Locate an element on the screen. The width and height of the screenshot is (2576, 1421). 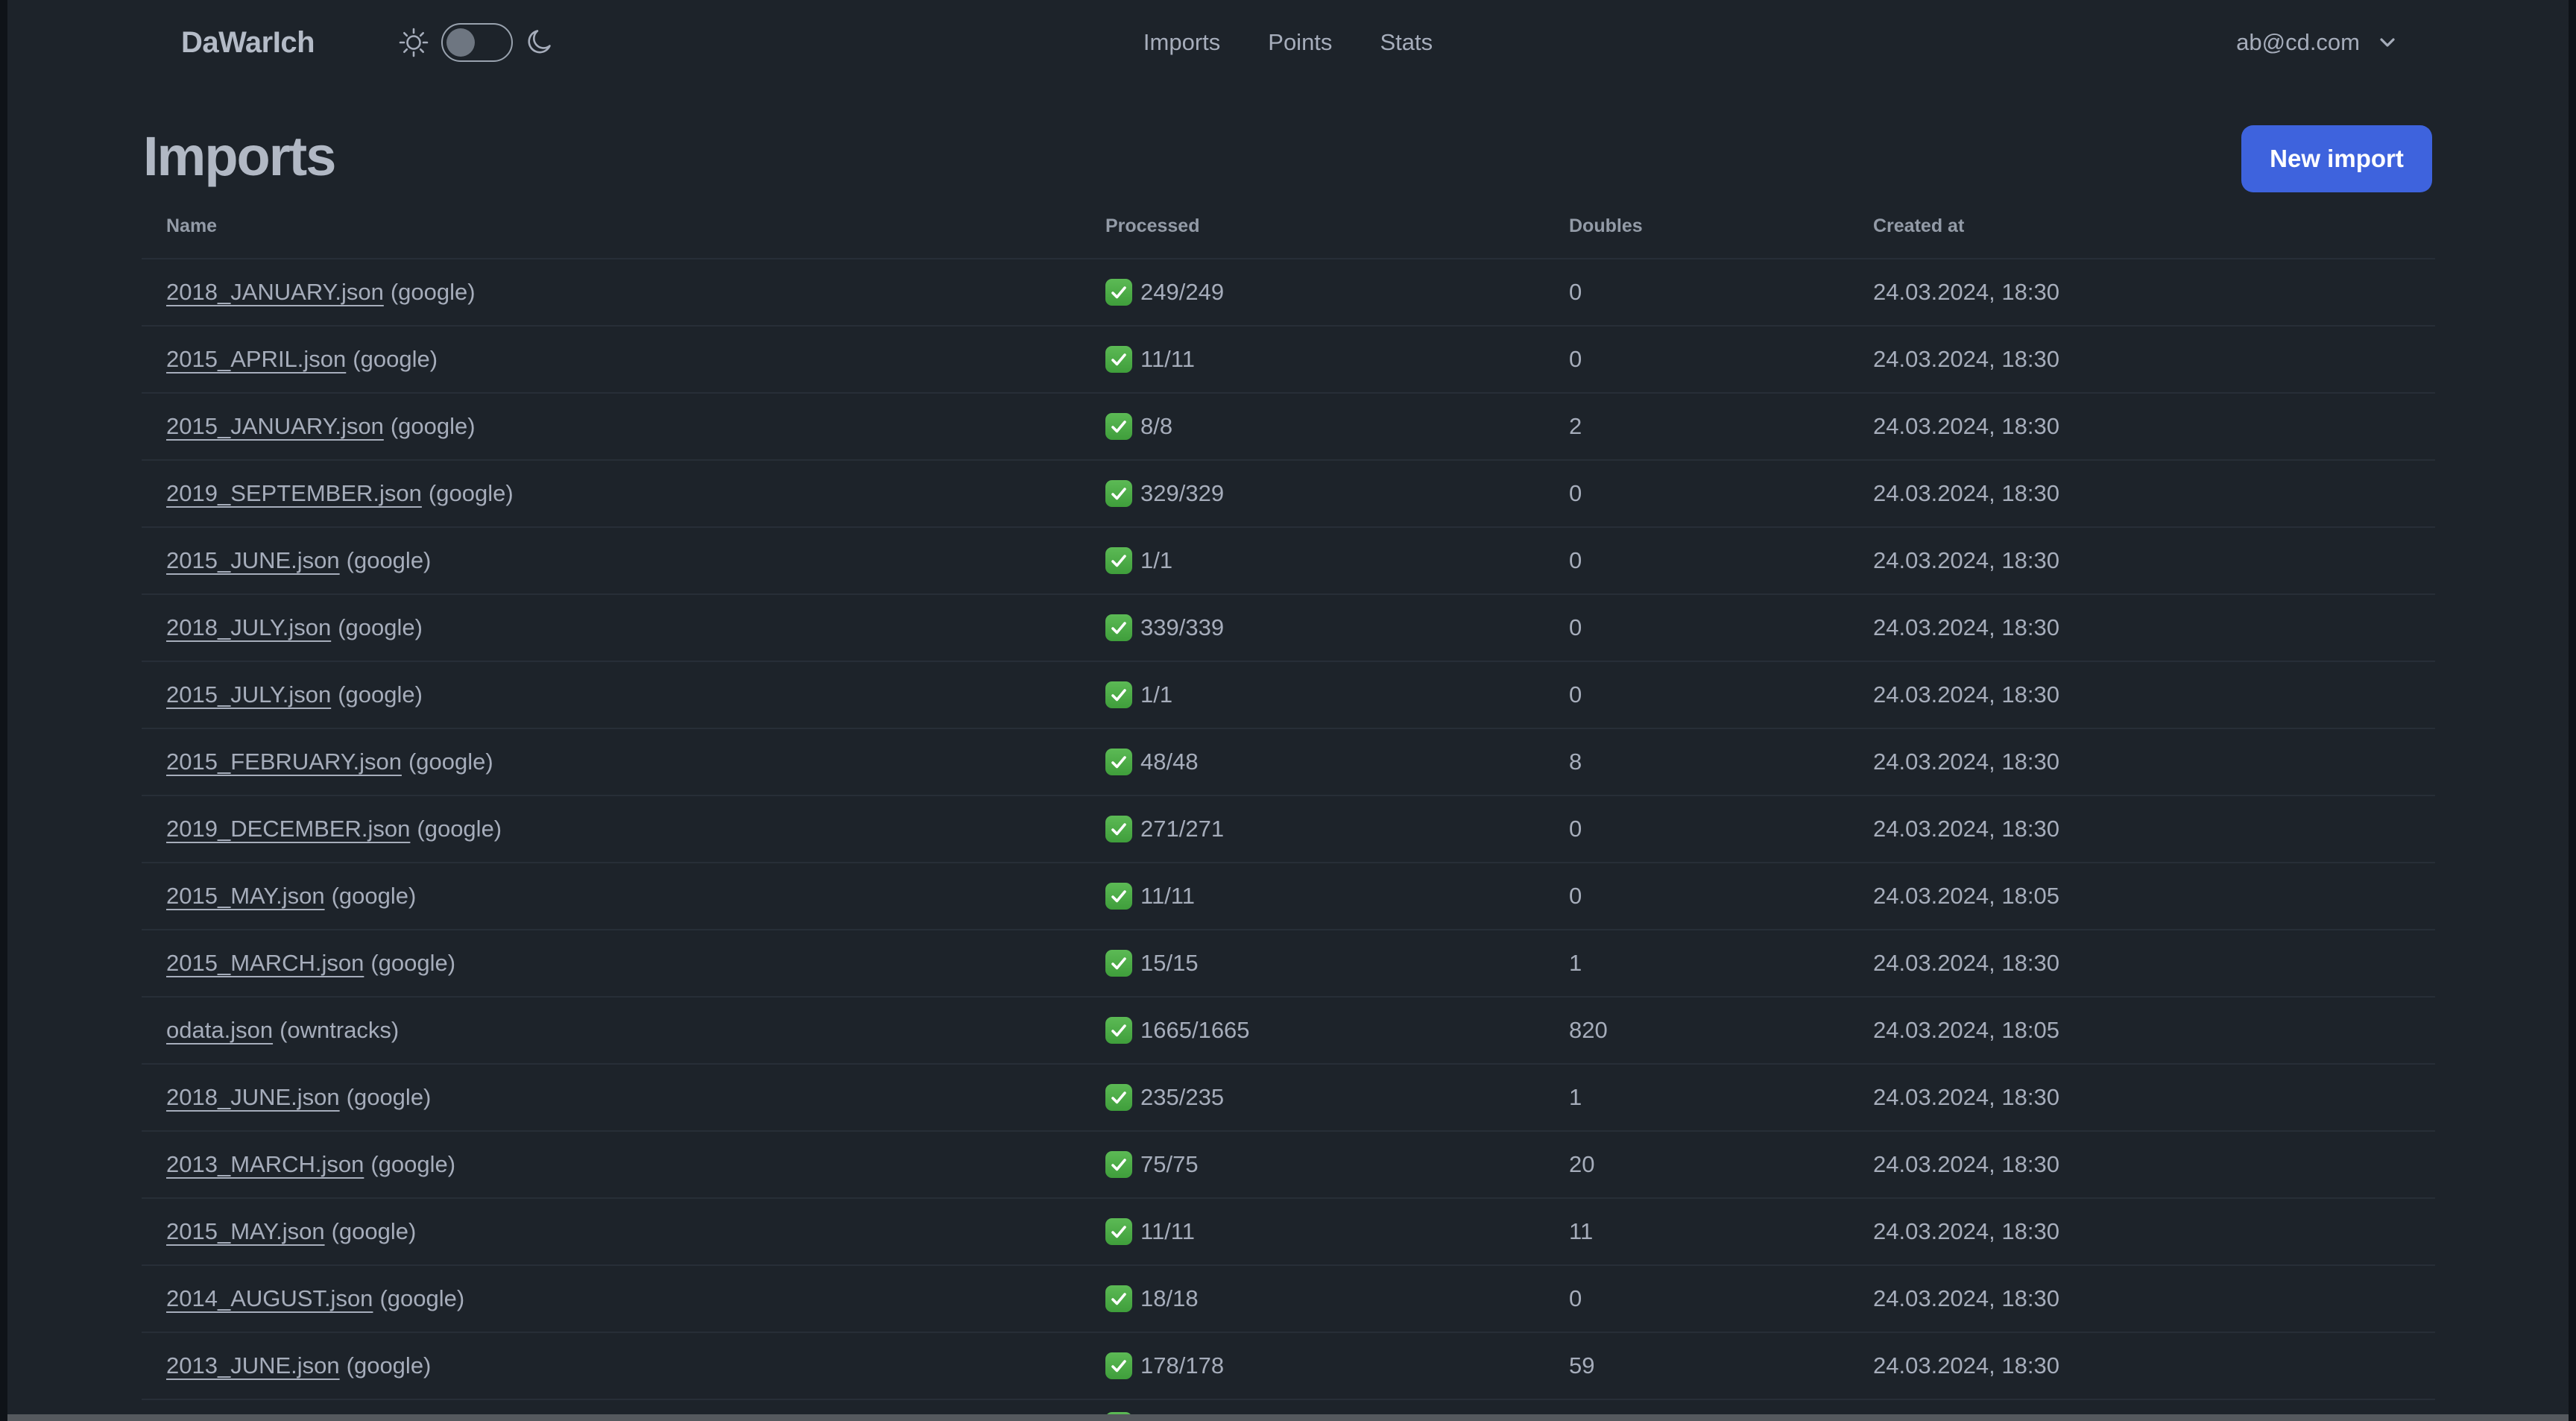
import-name-cell: 2015_MARCH.json (google) is located at coordinates (623, 963).